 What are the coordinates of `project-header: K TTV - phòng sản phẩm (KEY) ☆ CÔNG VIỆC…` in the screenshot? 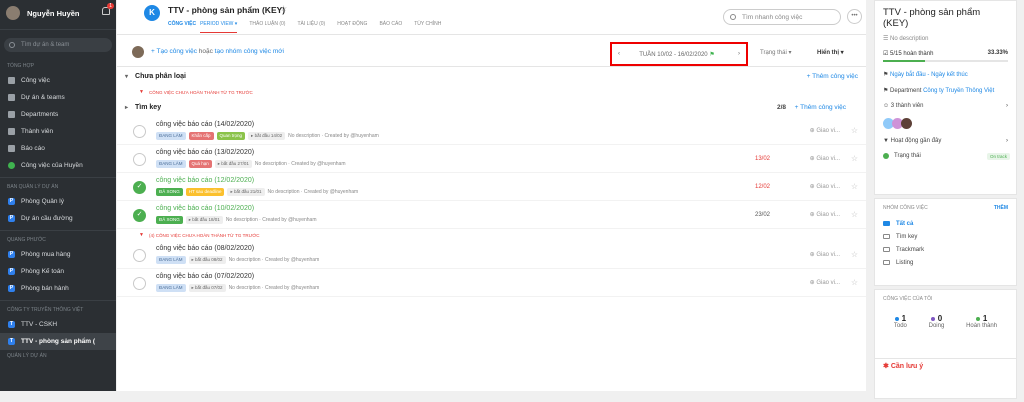 It's located at (491, 17).